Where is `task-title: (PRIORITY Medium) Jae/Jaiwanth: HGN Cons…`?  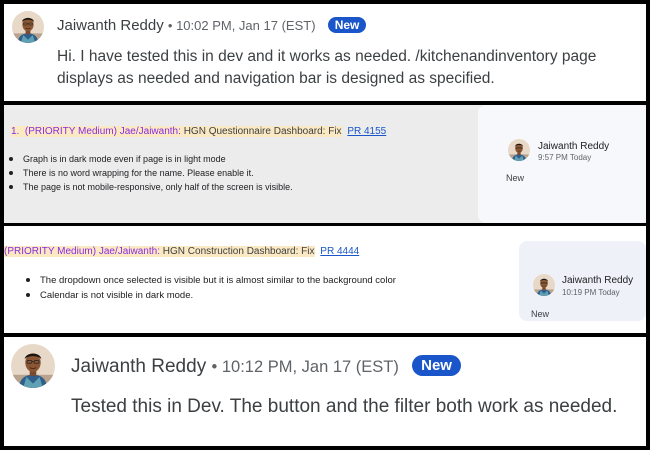
task-title: (PRIORITY Medium) Jae/Jaiwanth: HGN Cons… is located at coordinates (181, 251).